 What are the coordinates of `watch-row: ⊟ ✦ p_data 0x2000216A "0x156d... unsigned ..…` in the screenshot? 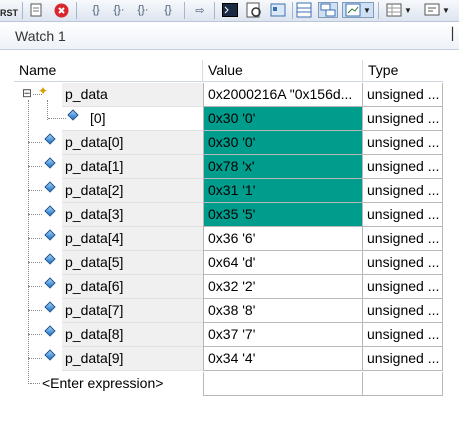 It's located at (229, 95).